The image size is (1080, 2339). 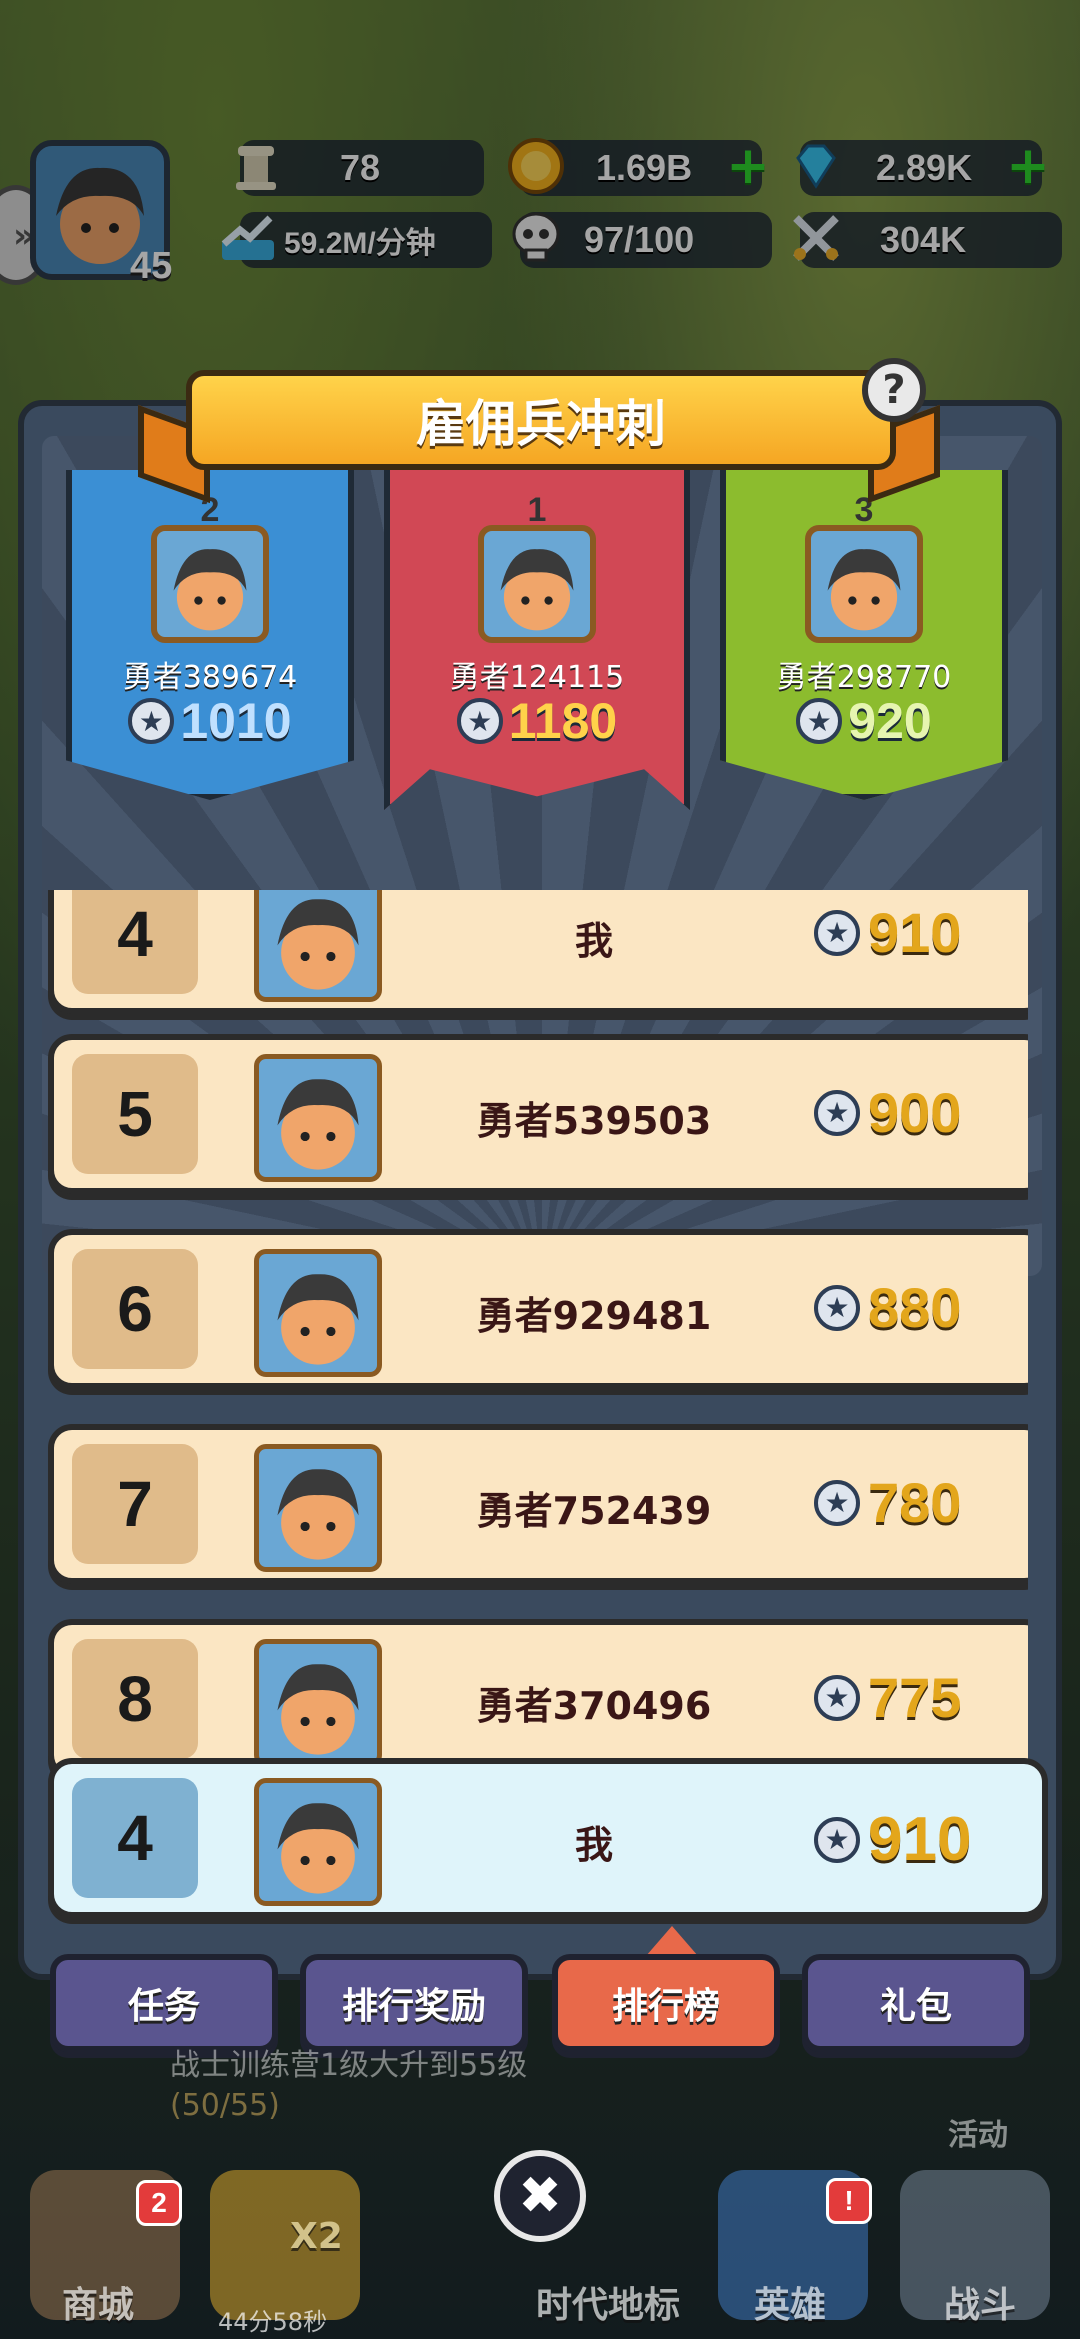 I want to click on battle-label: 战斗, so click(x=980, y=2305).